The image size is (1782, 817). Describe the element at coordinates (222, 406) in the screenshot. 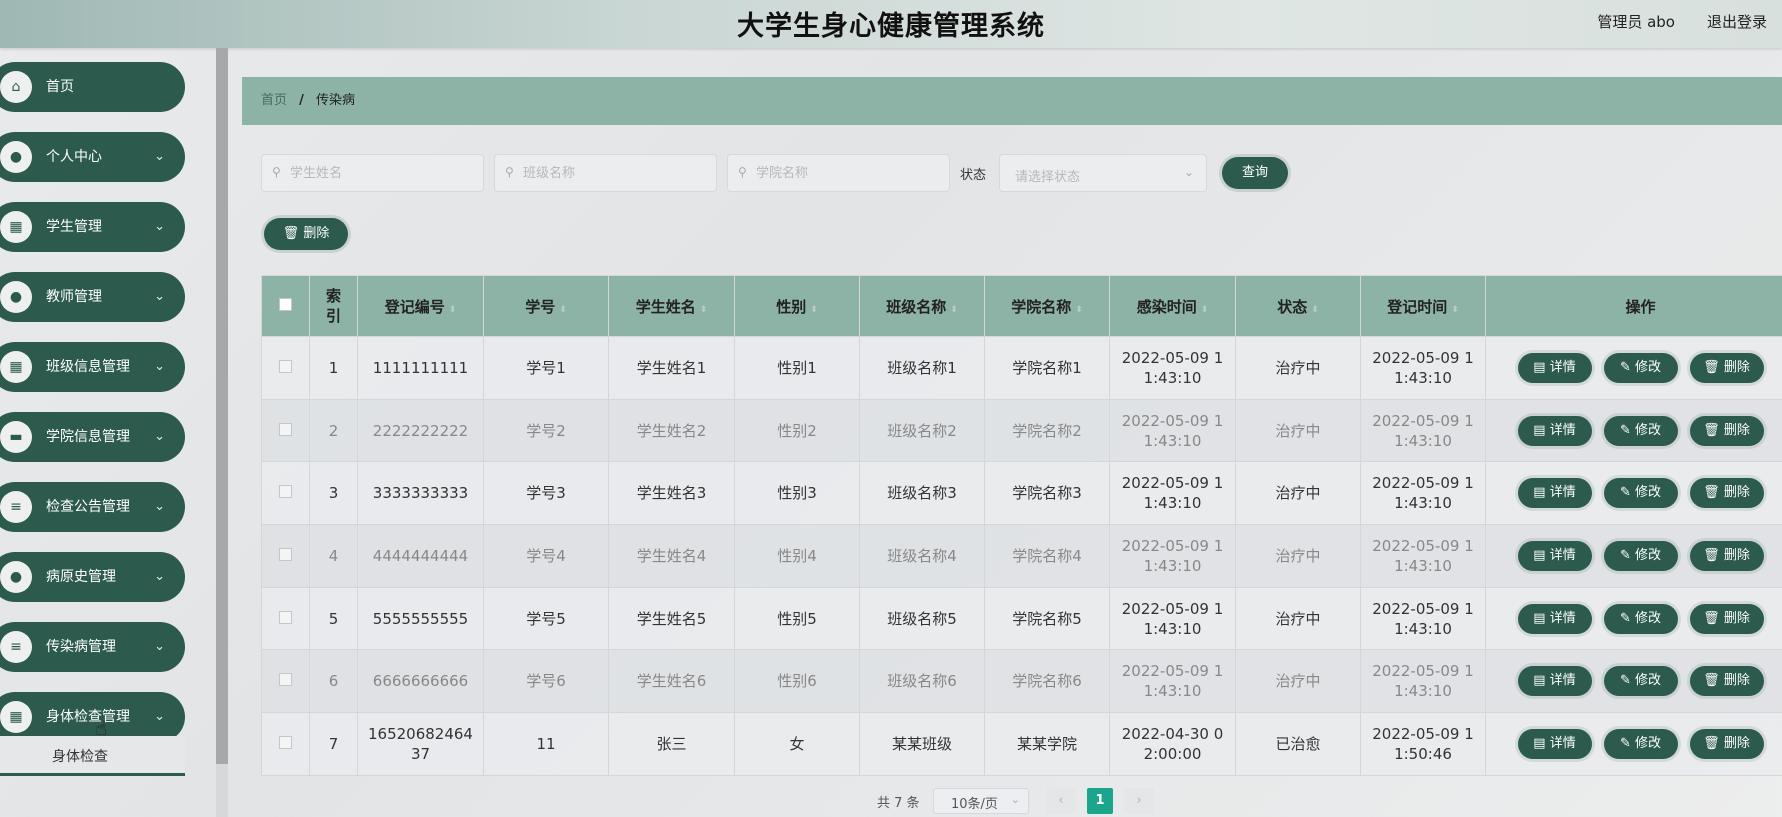

I see `sidebar-scrollbar-thumb` at that location.